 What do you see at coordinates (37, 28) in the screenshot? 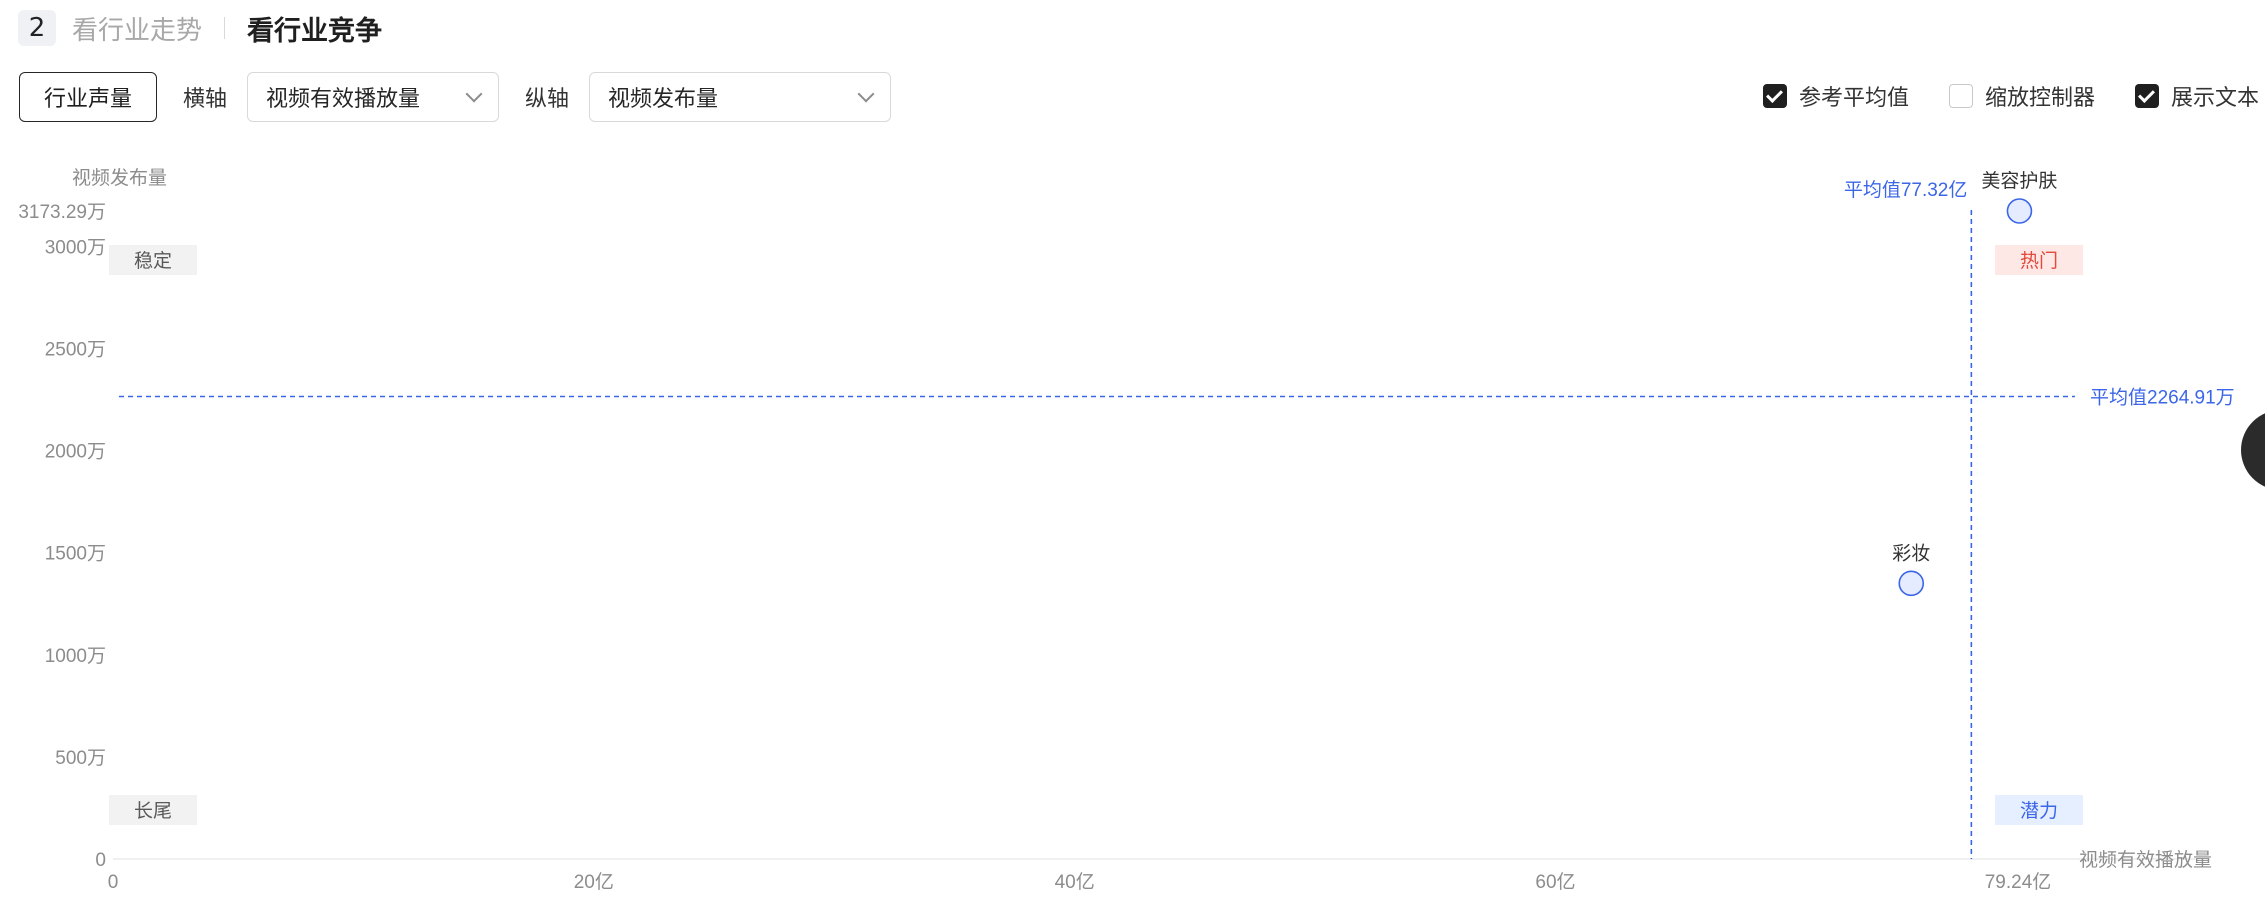
I see `step-number-badge: 2` at bounding box center [37, 28].